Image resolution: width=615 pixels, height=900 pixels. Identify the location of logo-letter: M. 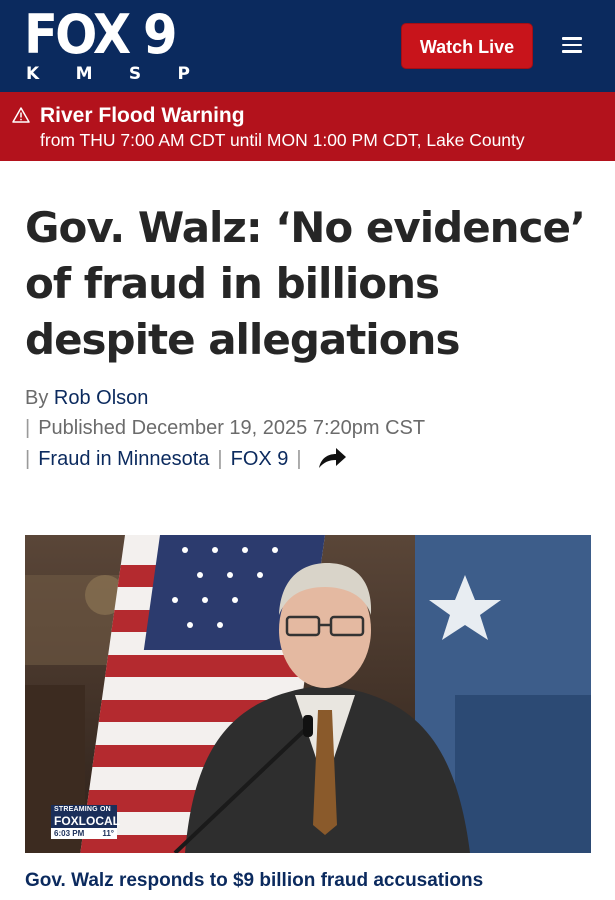
(84, 74).